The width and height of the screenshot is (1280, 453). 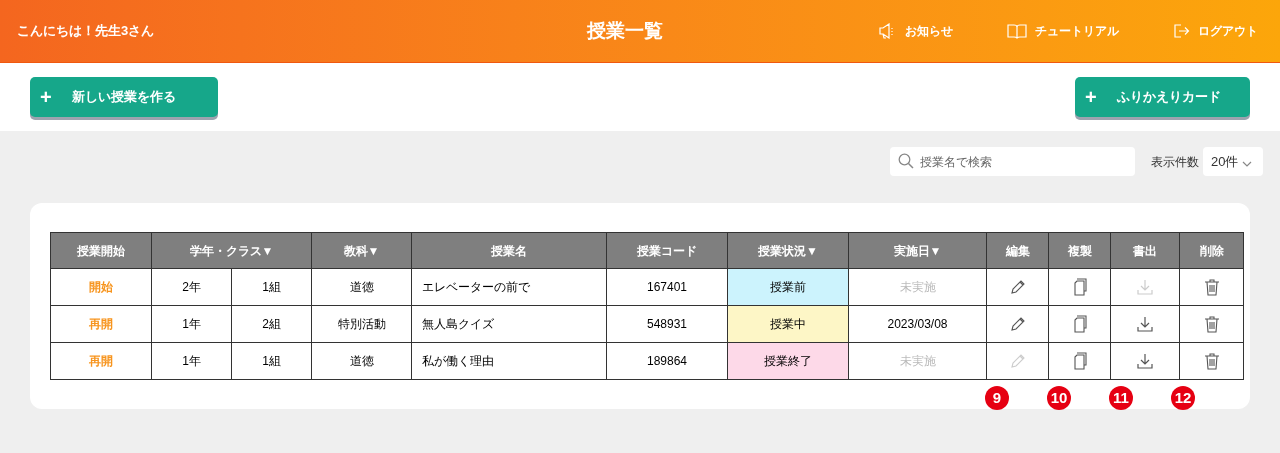 I want to click on nav-link: チュートリアル, so click(x=1063, y=31).